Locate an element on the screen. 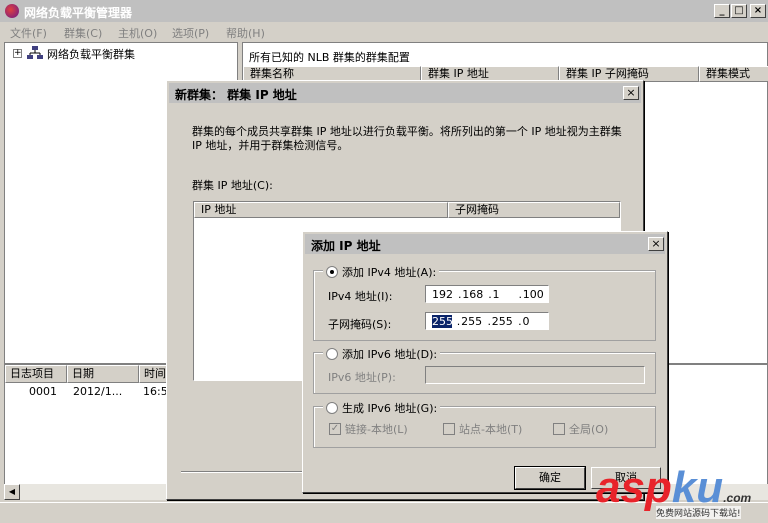 The image size is (768, 523). tree-root-label: 网络负载平衡群集 is located at coordinates (91, 54).